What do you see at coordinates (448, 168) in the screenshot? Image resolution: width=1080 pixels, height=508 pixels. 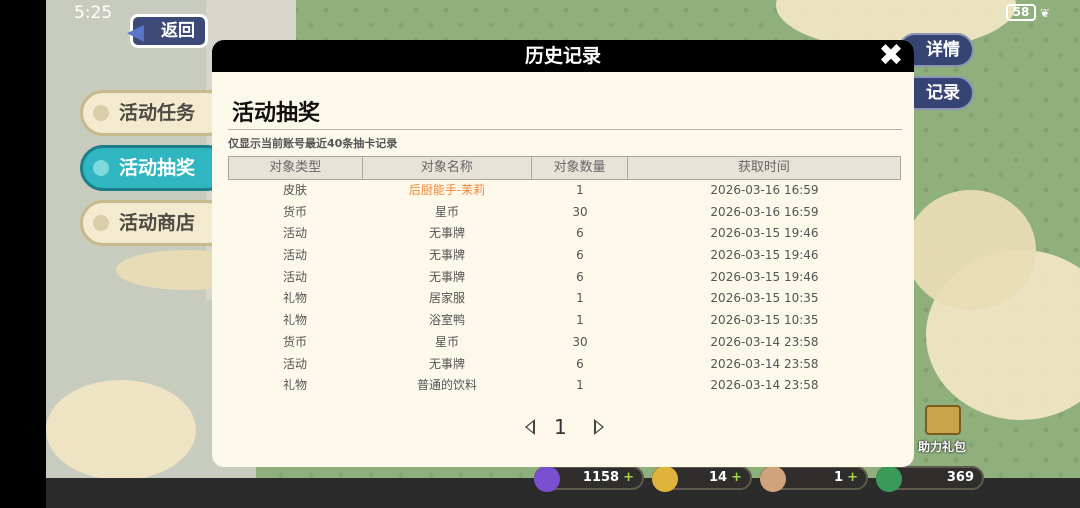 I see `column-header-name: 对象名称` at bounding box center [448, 168].